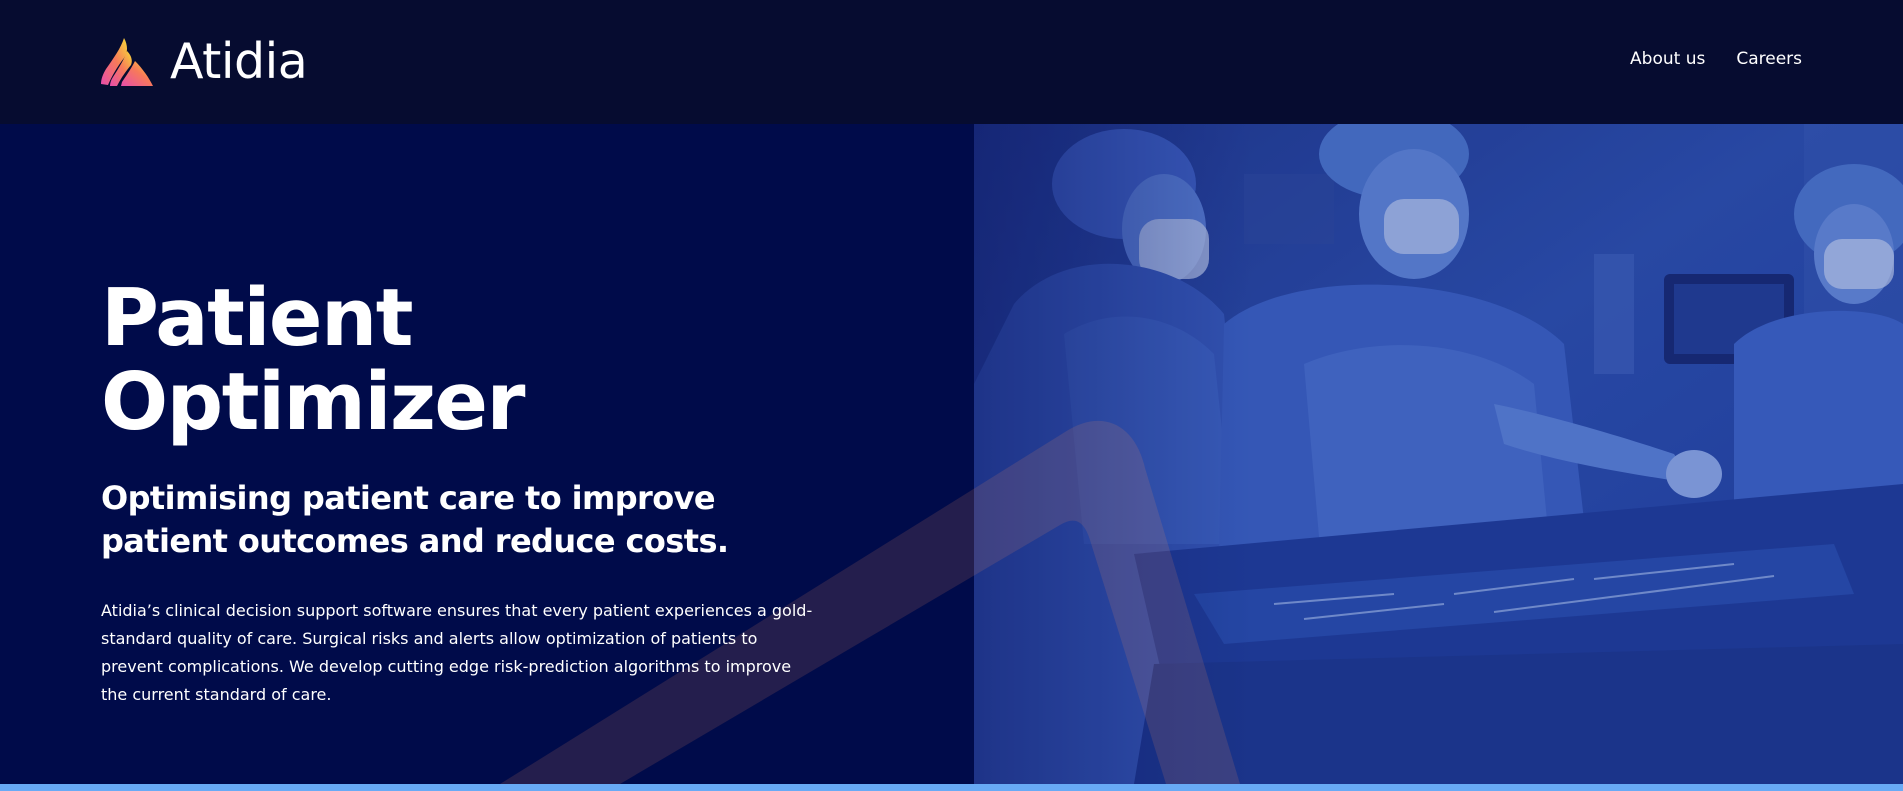  I want to click on atidia-flame-icon, so click(127, 62).